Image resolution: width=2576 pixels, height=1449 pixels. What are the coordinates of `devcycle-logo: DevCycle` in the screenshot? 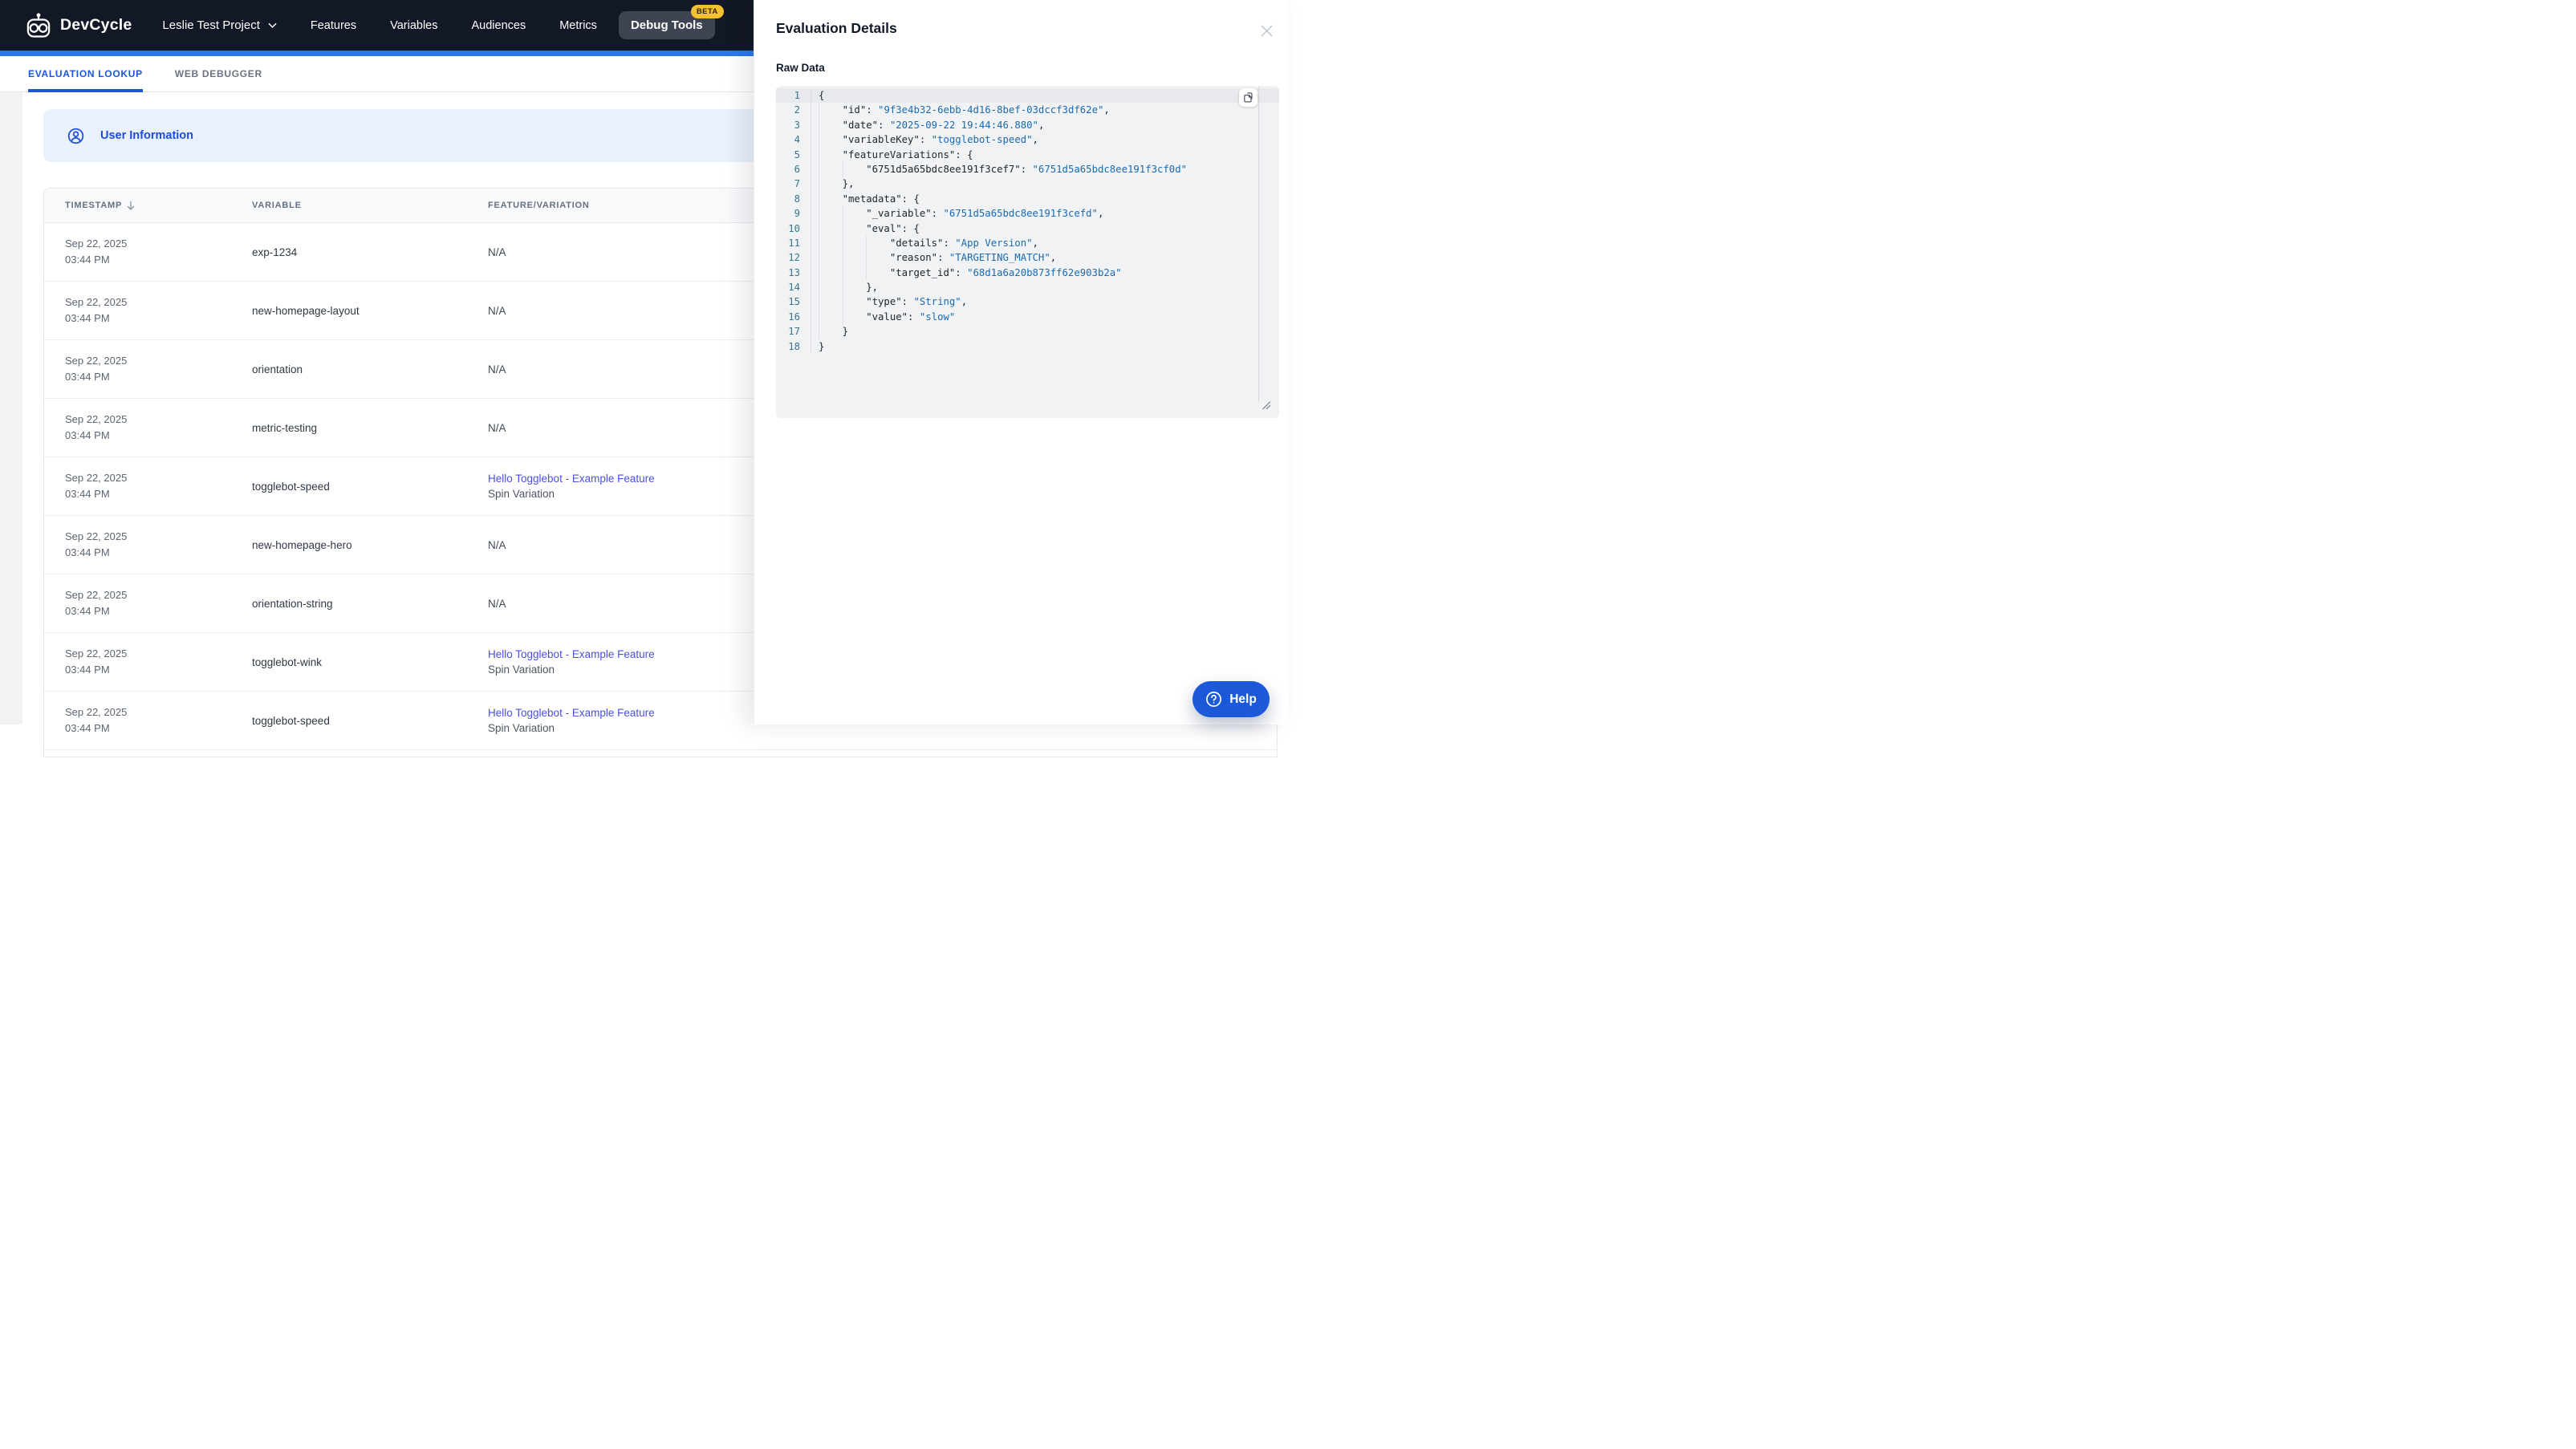 It's located at (78, 25).